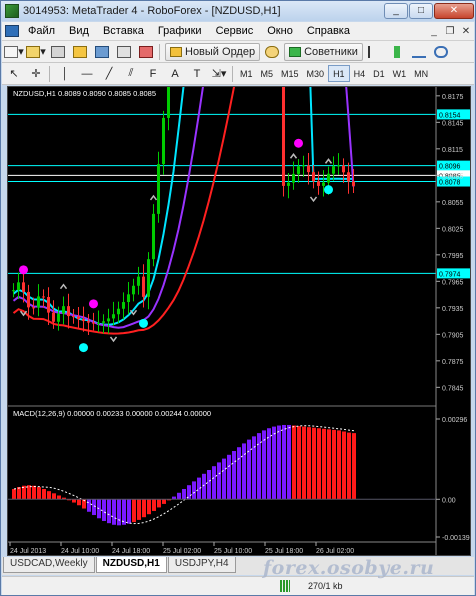  Describe the element at coordinates (466, 31) in the screenshot. I see `child-close-button: ✕` at that location.